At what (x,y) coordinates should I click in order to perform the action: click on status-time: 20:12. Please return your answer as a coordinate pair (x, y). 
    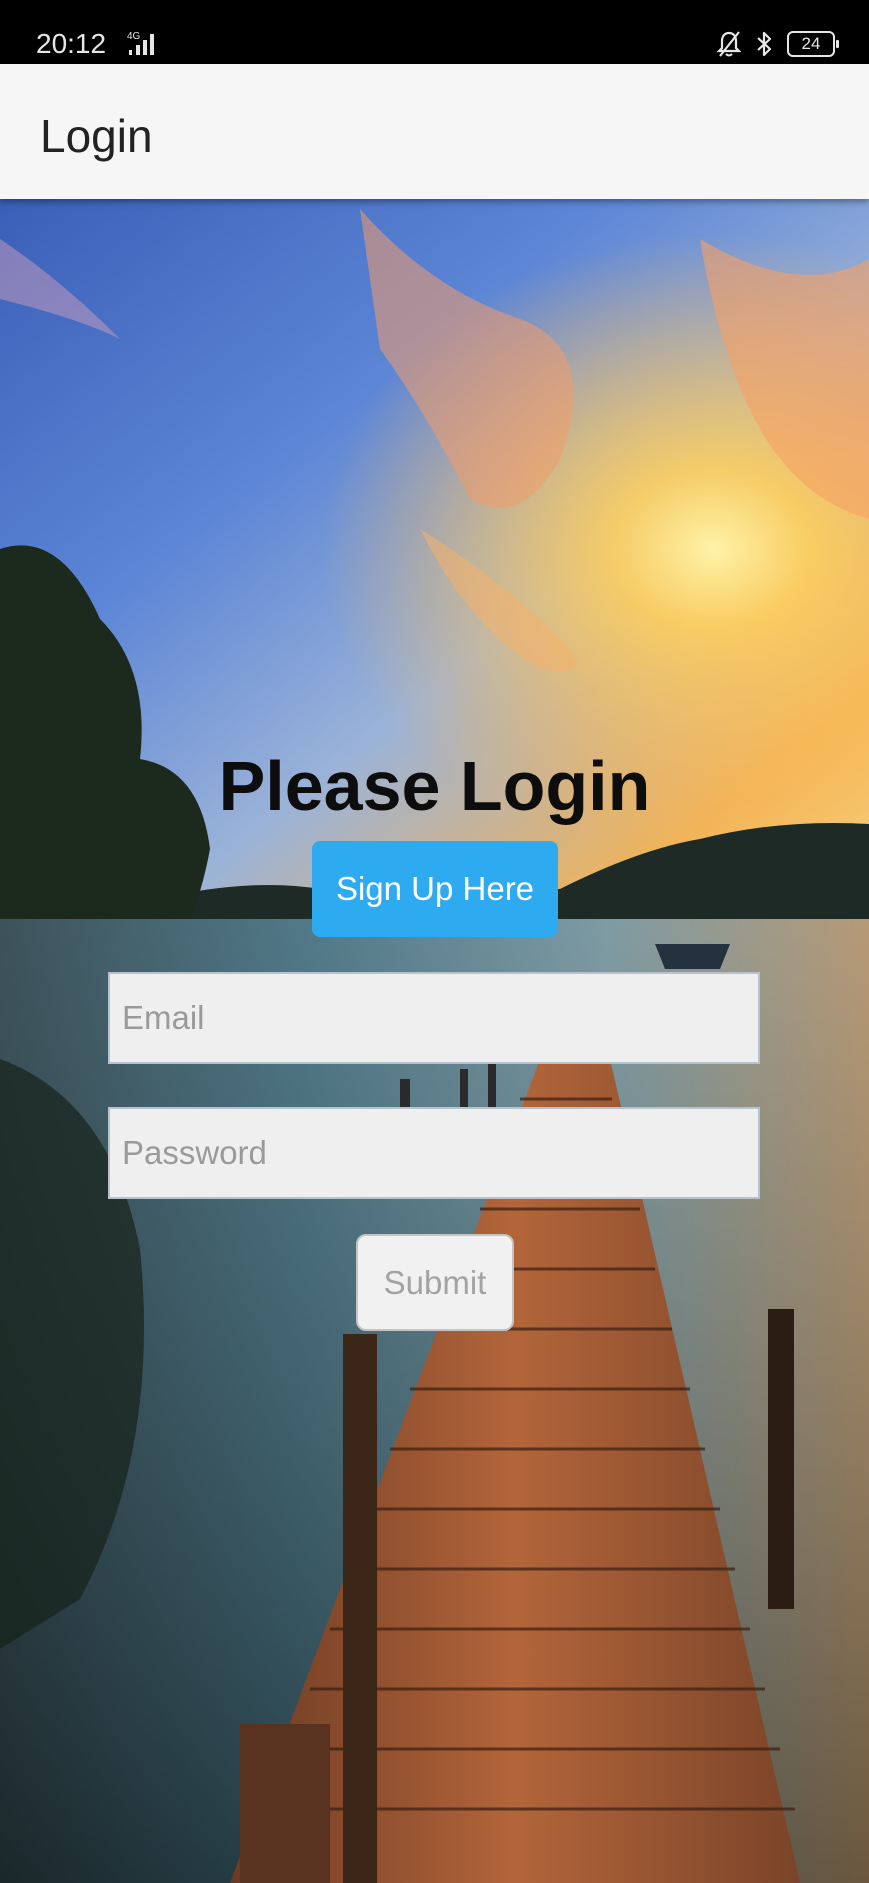
    Looking at the image, I should click on (71, 43).